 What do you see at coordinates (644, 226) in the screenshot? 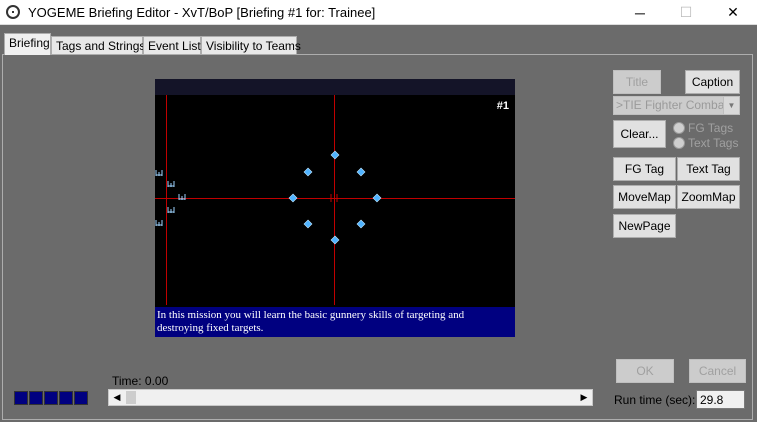
I see `newpage-button: NewPage` at bounding box center [644, 226].